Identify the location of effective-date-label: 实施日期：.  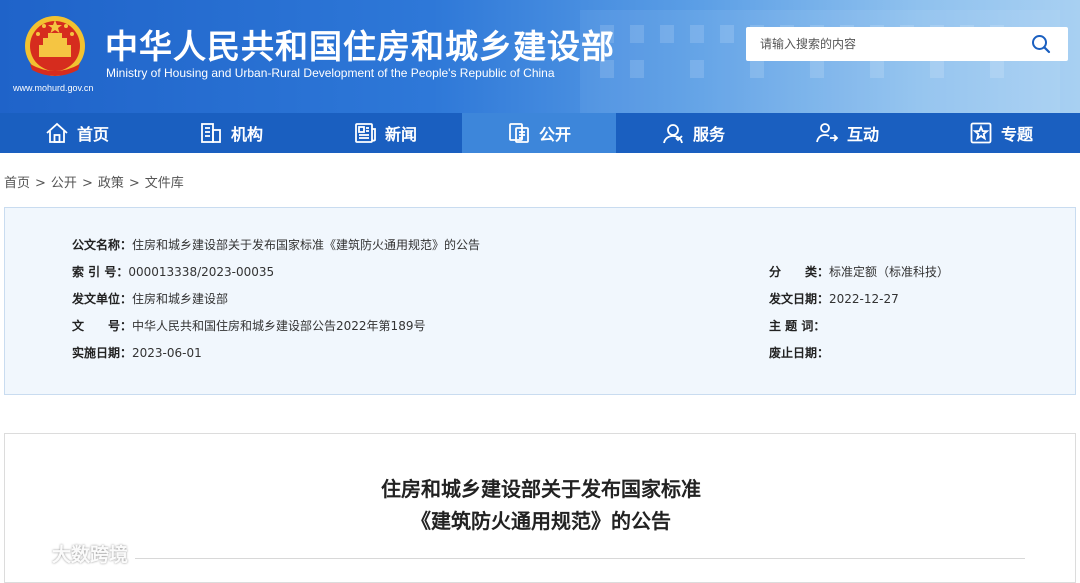
(102, 353).